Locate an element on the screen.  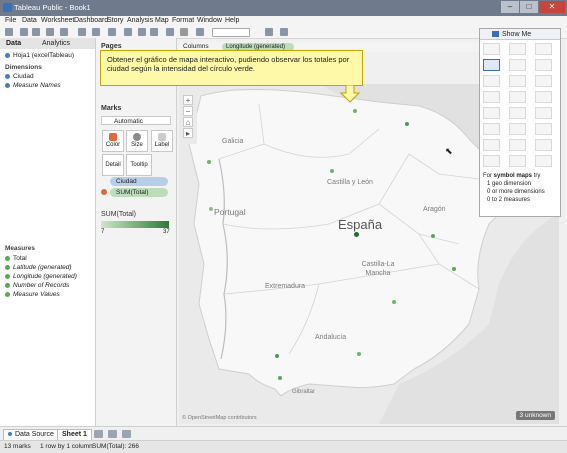
measure-field: Longitude (generated) is located at coordinates (41, 276).